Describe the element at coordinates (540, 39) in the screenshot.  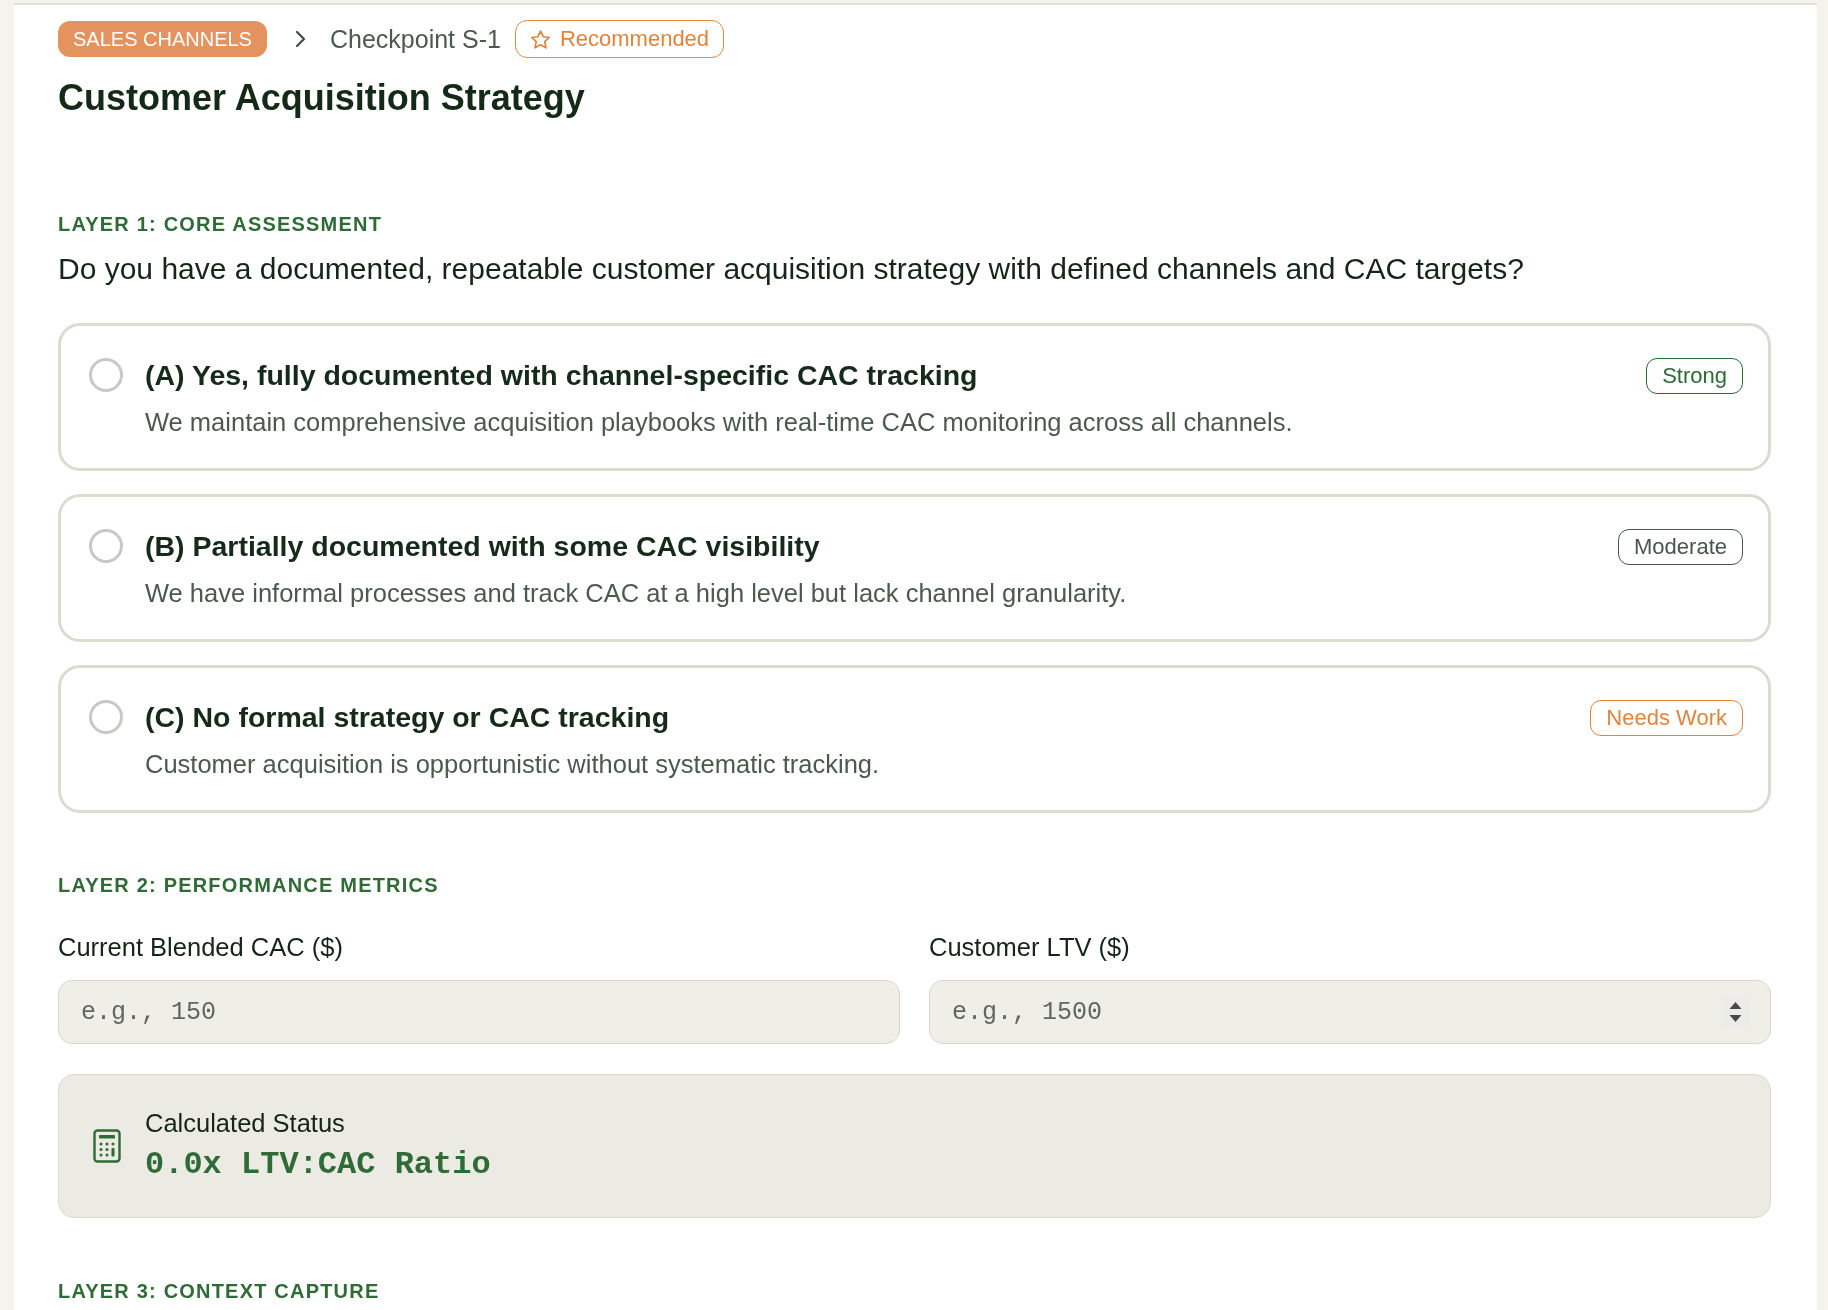
I see `star-icon` at that location.